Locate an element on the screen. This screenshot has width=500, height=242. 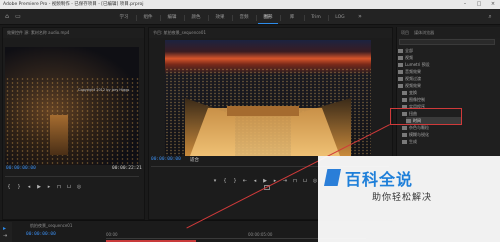
source-scrubber is located at coordinates (72, 176).